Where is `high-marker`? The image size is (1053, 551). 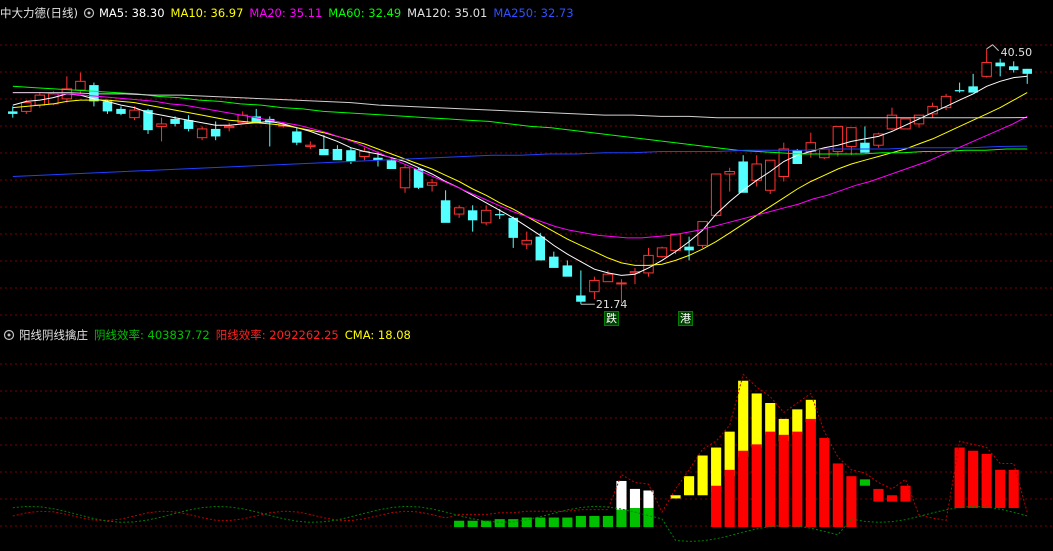
high-marker is located at coordinates (993, 48).